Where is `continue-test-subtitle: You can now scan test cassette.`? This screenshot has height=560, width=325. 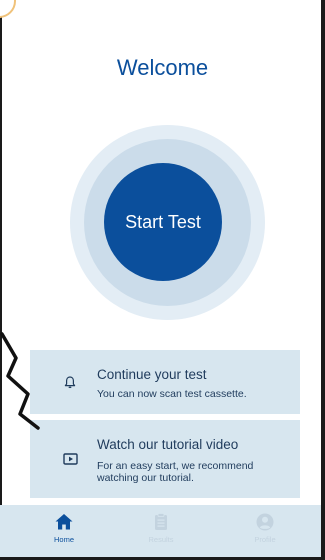
continue-test-subtitle: You can now scan test cassette. is located at coordinates (172, 394).